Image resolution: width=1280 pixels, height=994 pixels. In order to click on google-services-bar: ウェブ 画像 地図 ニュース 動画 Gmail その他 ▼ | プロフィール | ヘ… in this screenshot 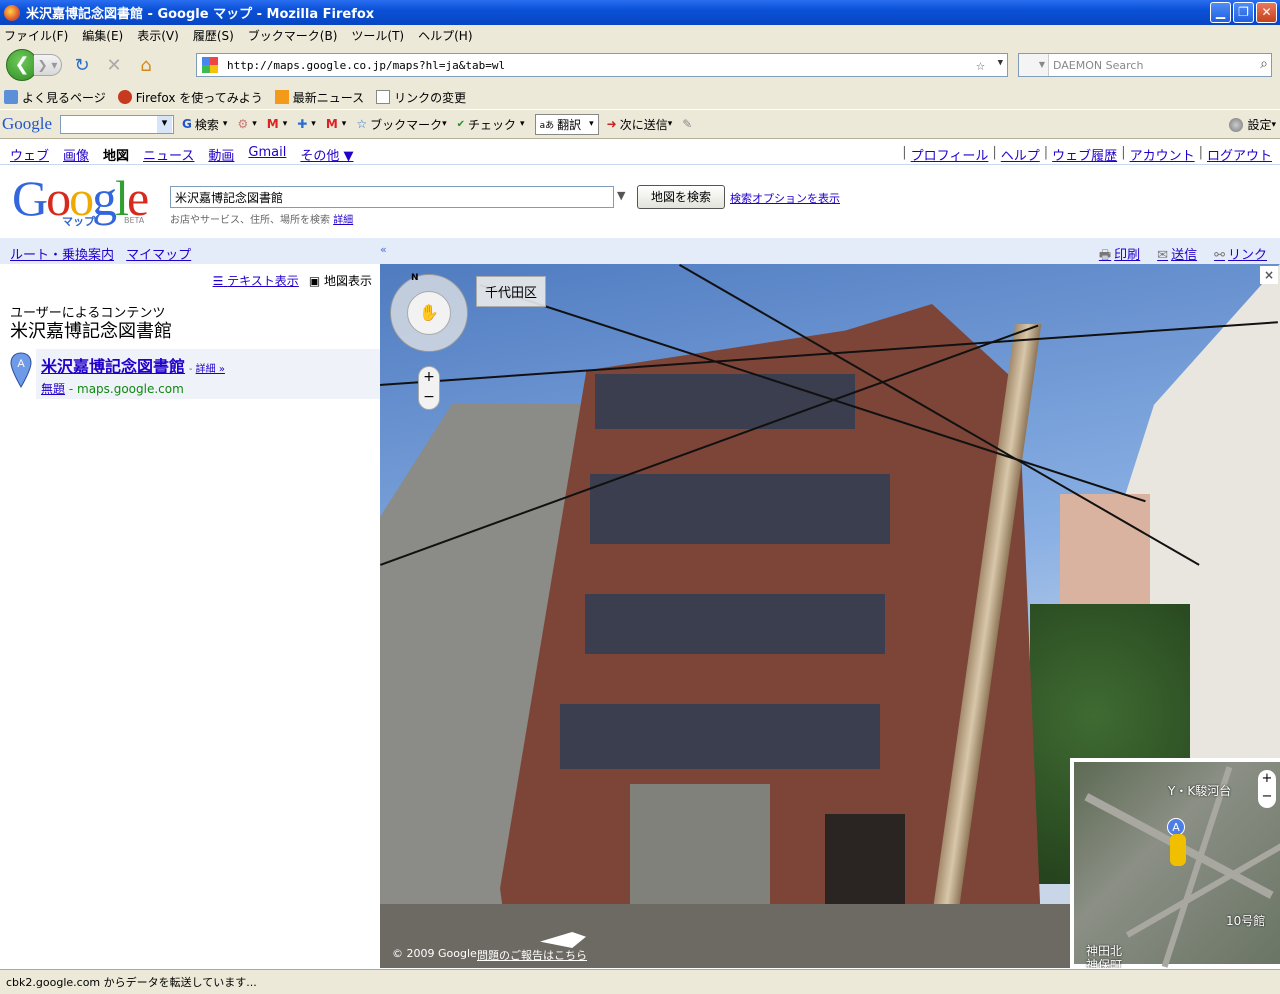, I will do `click(640, 152)`.